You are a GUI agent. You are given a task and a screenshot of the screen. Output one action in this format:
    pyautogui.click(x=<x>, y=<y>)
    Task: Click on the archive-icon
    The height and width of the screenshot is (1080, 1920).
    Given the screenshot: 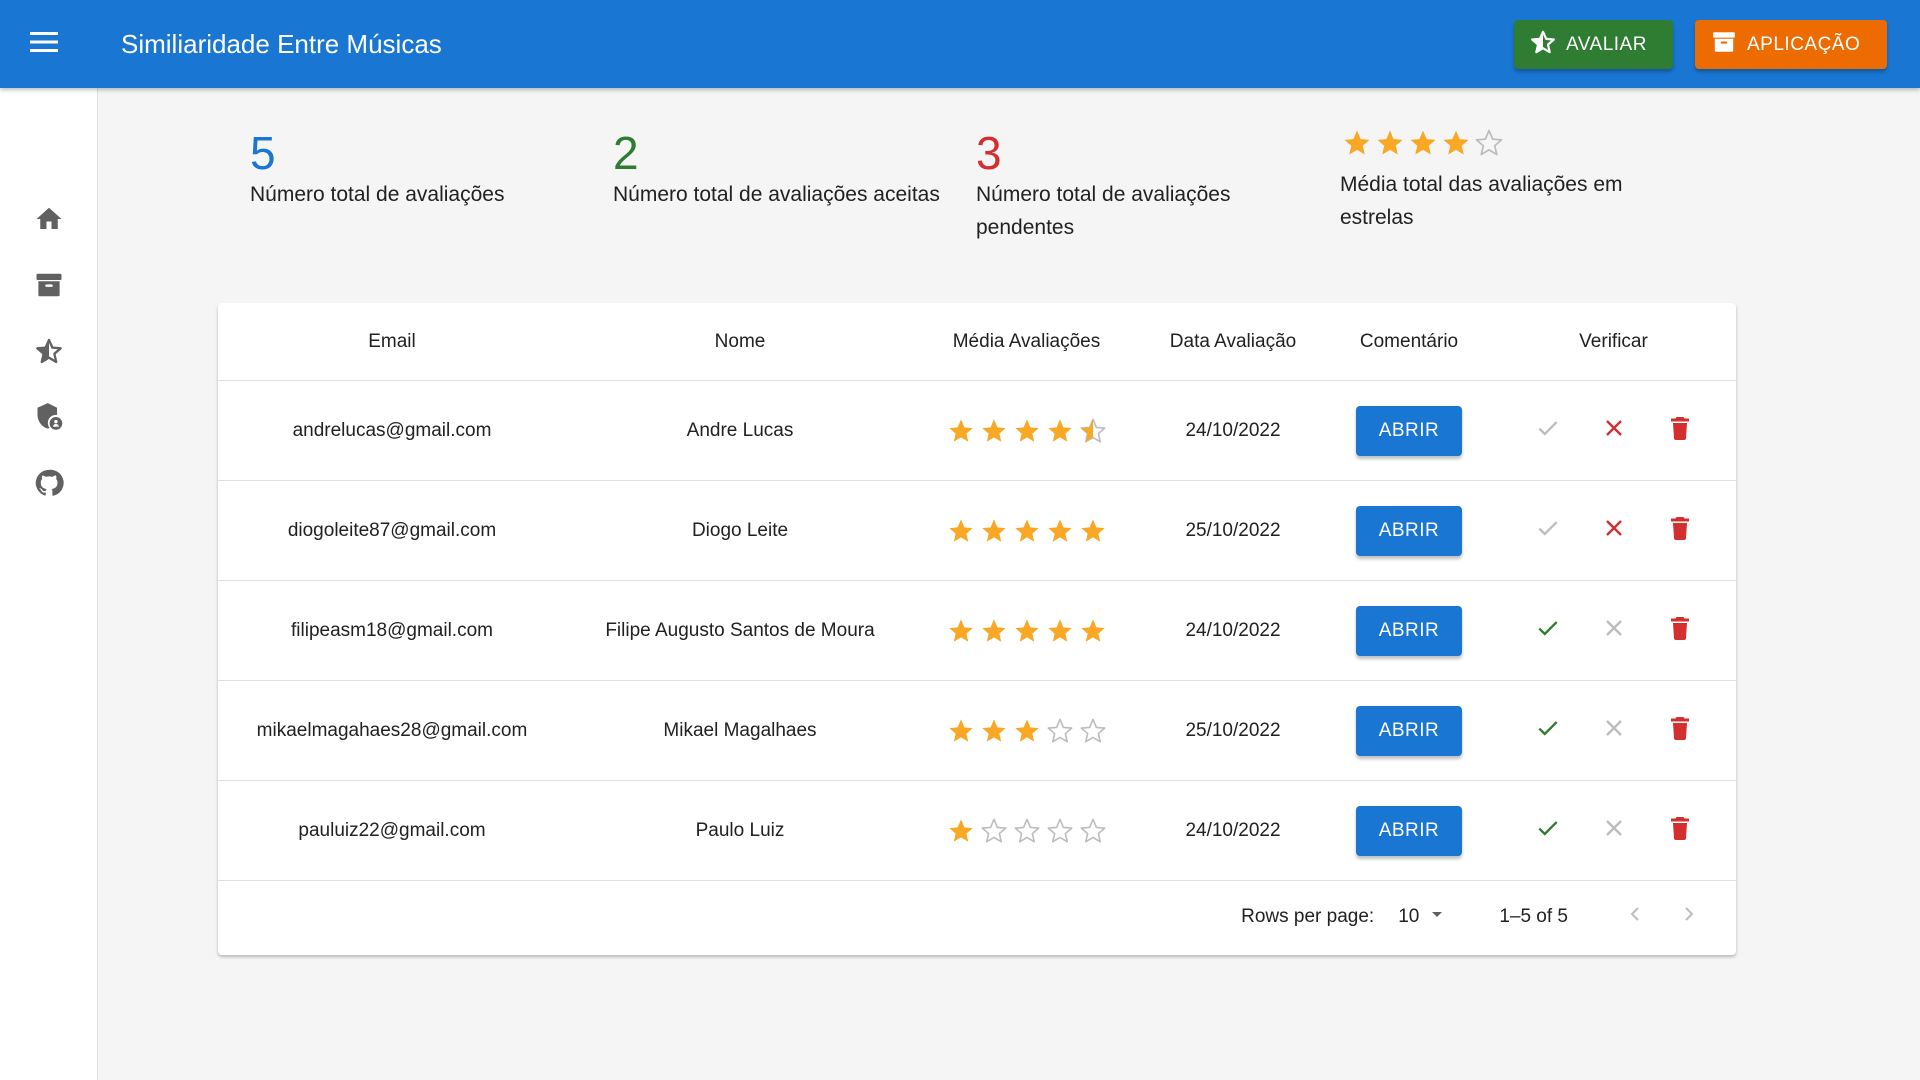 What is the action you would take?
    pyautogui.click(x=49, y=287)
    